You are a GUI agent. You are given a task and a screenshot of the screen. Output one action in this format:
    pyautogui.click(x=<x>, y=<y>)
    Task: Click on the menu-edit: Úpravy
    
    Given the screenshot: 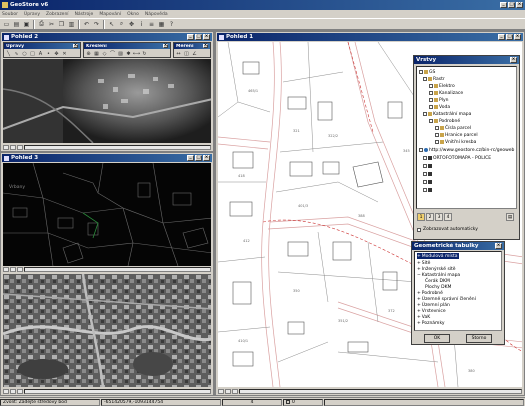 What is the action you would take?
    pyautogui.click(x=32, y=14)
    